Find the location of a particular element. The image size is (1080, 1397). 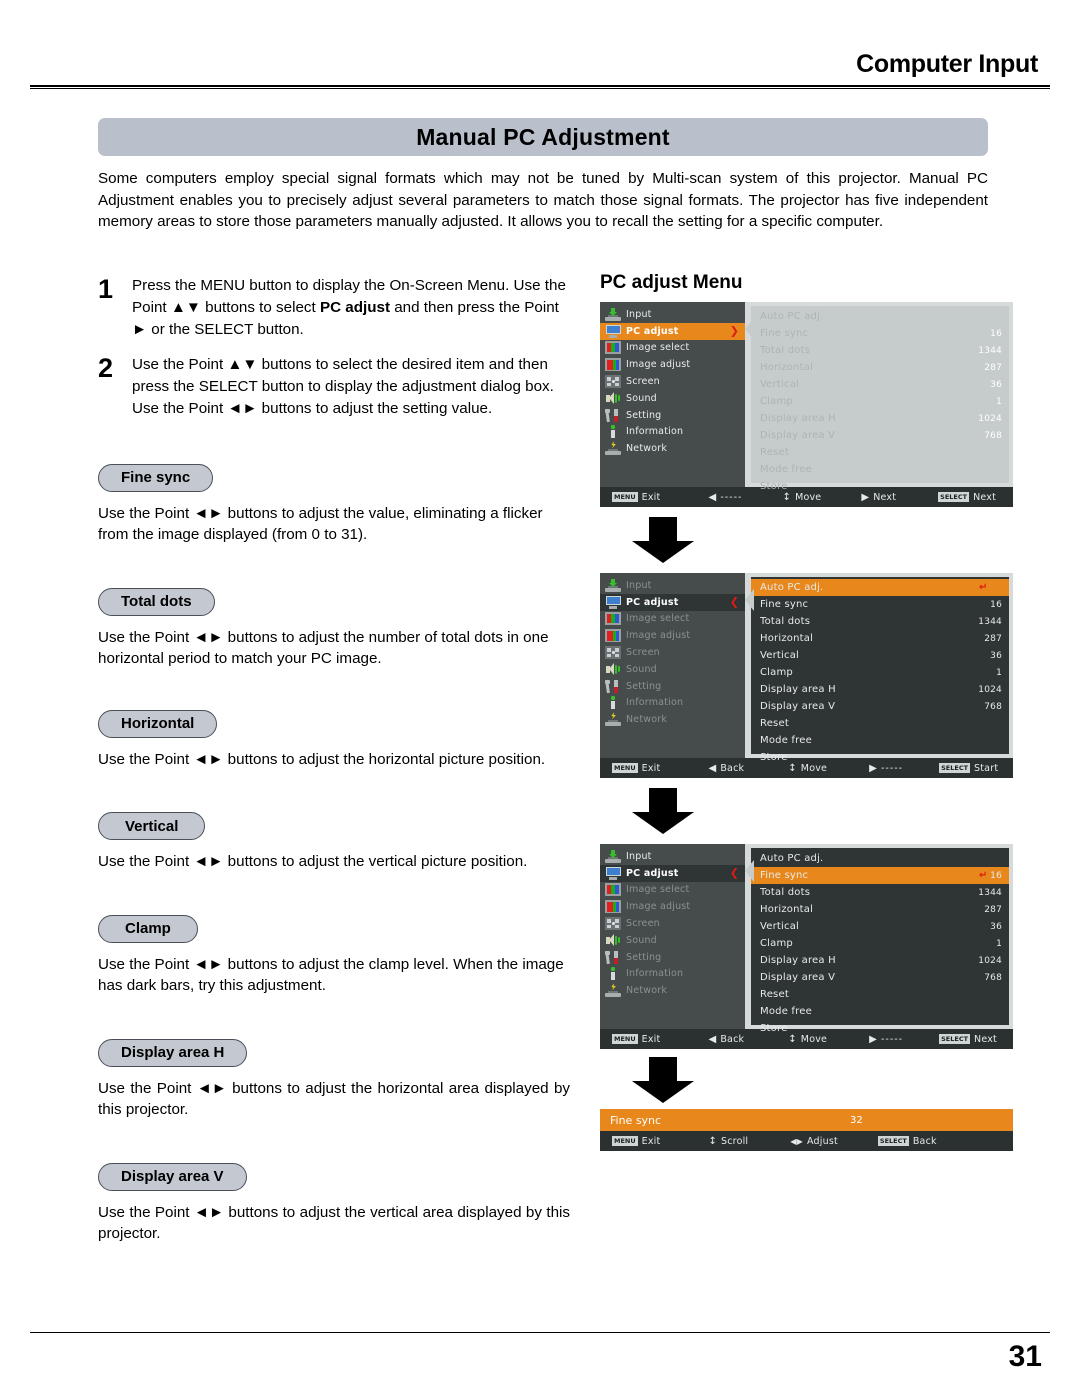

fine-sync-dialog: Fine sync 32 is located at coordinates (806, 1120).